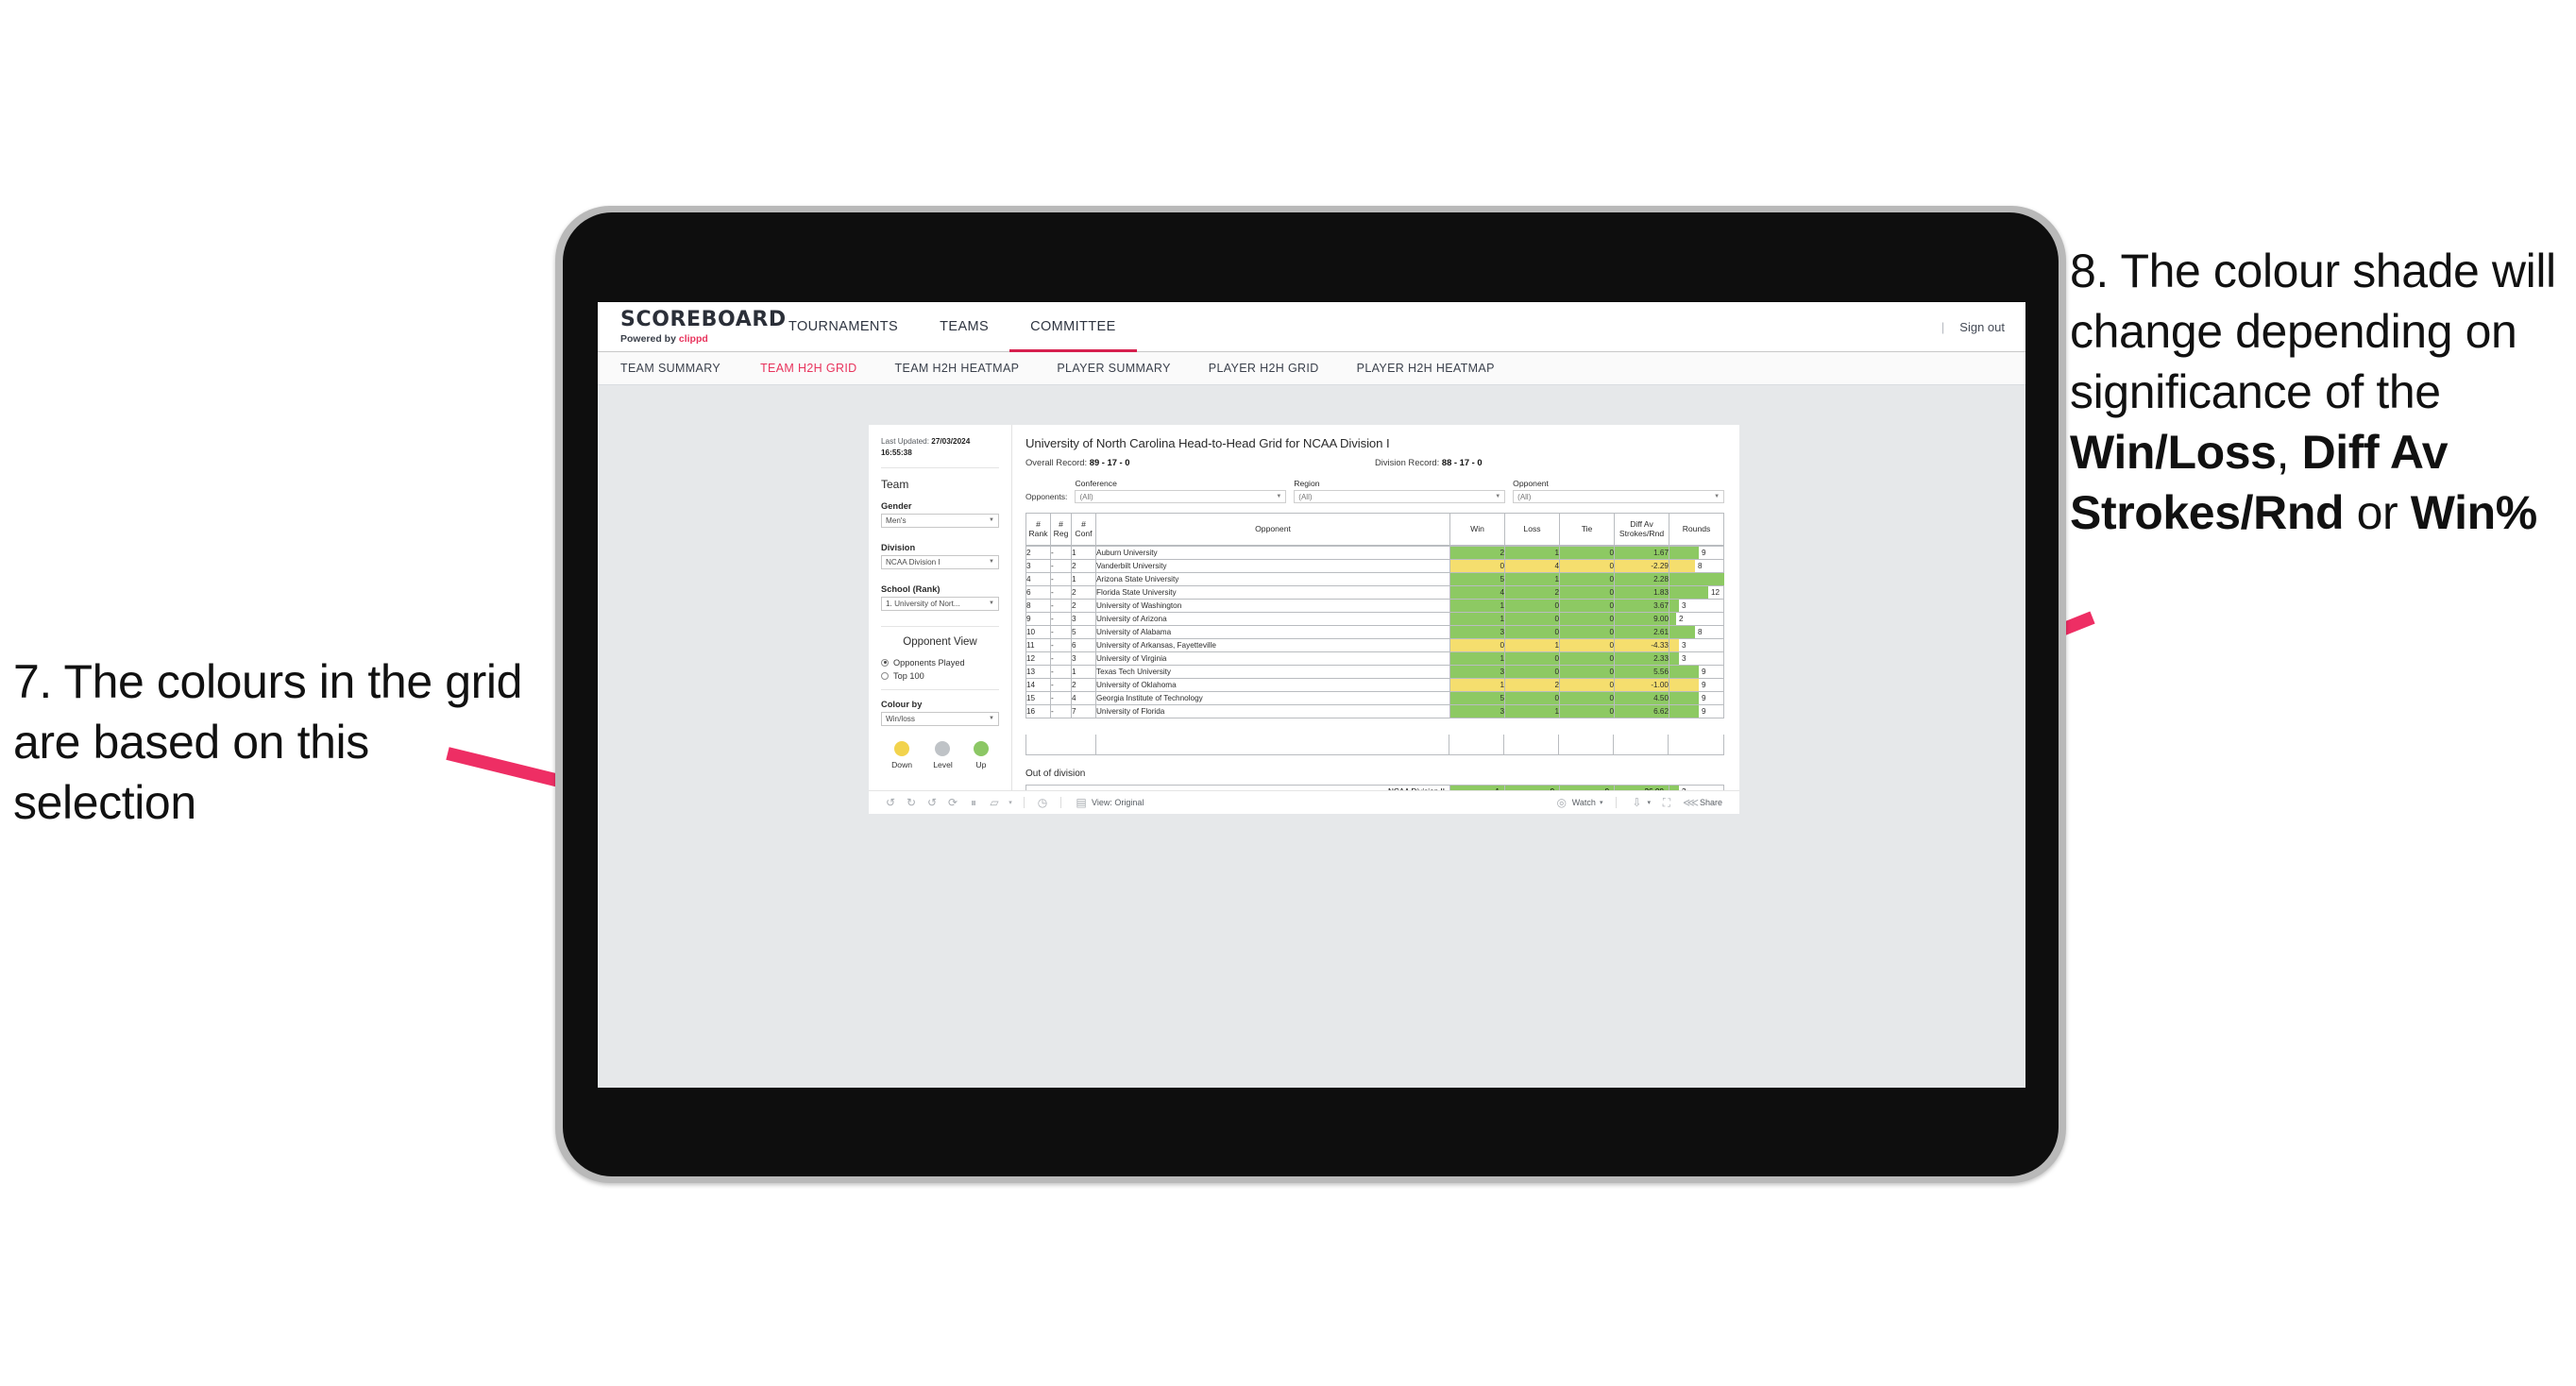 The width and height of the screenshot is (2576, 1386). What do you see at coordinates (1408, 462) in the screenshot?
I see `division-record-label: Division Record:` at bounding box center [1408, 462].